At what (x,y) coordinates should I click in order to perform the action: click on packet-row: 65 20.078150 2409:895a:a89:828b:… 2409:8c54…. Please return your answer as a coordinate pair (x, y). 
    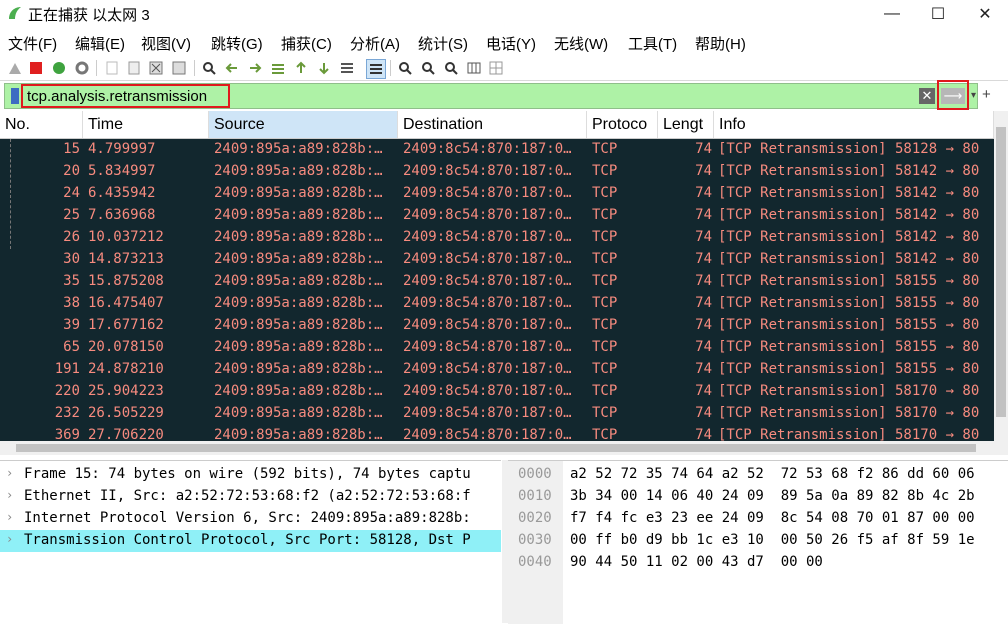
    Looking at the image, I should click on (497, 348).